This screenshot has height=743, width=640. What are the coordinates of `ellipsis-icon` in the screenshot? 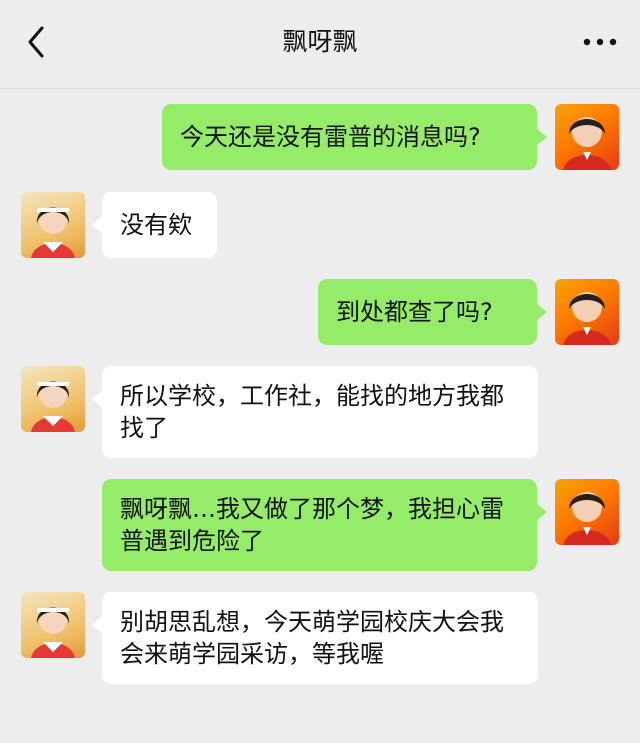 It's located at (600, 42).